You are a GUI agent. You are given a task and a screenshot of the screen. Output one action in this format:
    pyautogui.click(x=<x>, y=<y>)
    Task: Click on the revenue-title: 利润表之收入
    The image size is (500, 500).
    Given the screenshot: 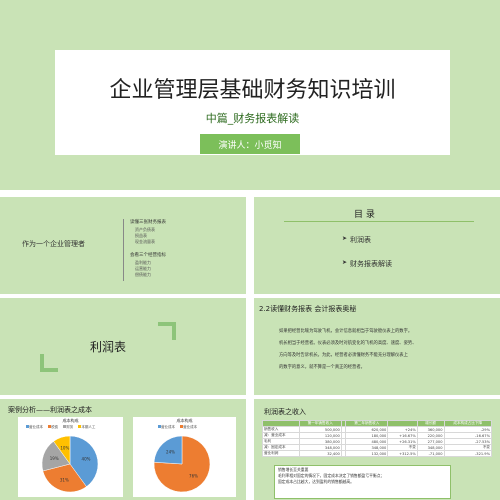 What is the action you would take?
    pyautogui.click(x=285, y=412)
    